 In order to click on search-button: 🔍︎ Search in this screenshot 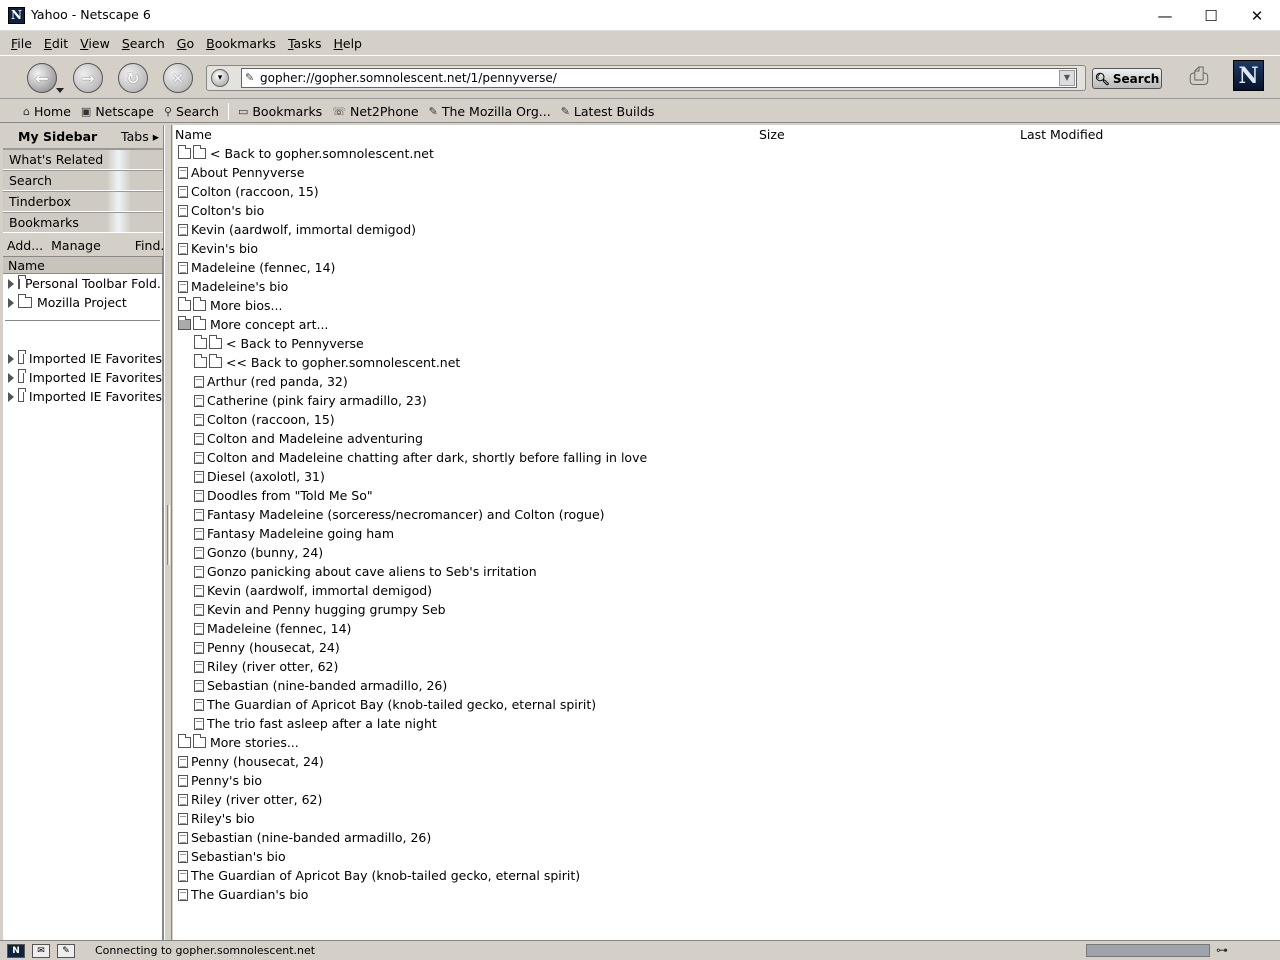, I will do `click(1127, 78)`.